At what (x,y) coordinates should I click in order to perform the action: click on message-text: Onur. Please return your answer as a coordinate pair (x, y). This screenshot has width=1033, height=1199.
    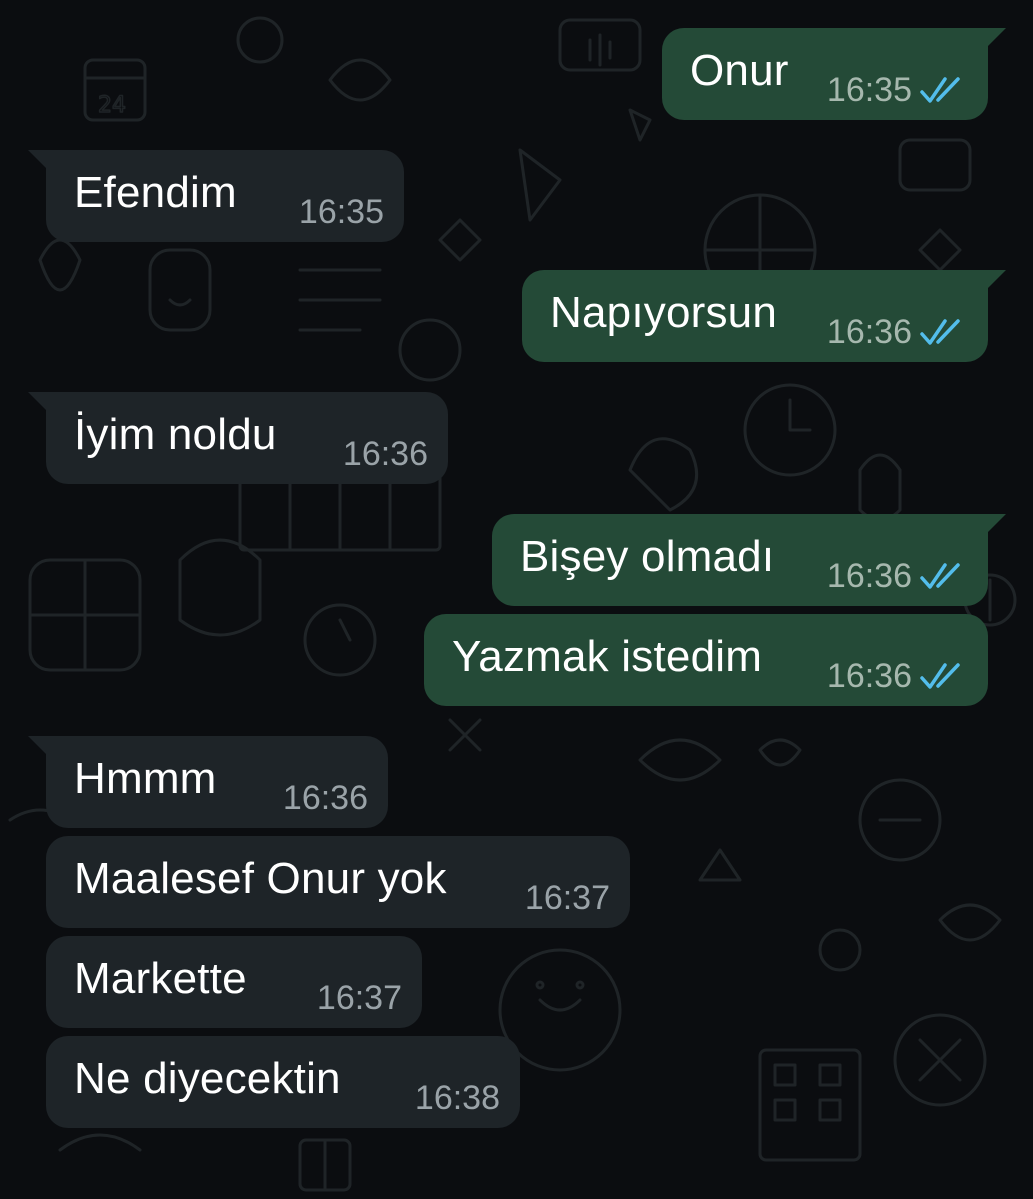
    Looking at the image, I should click on (739, 70).